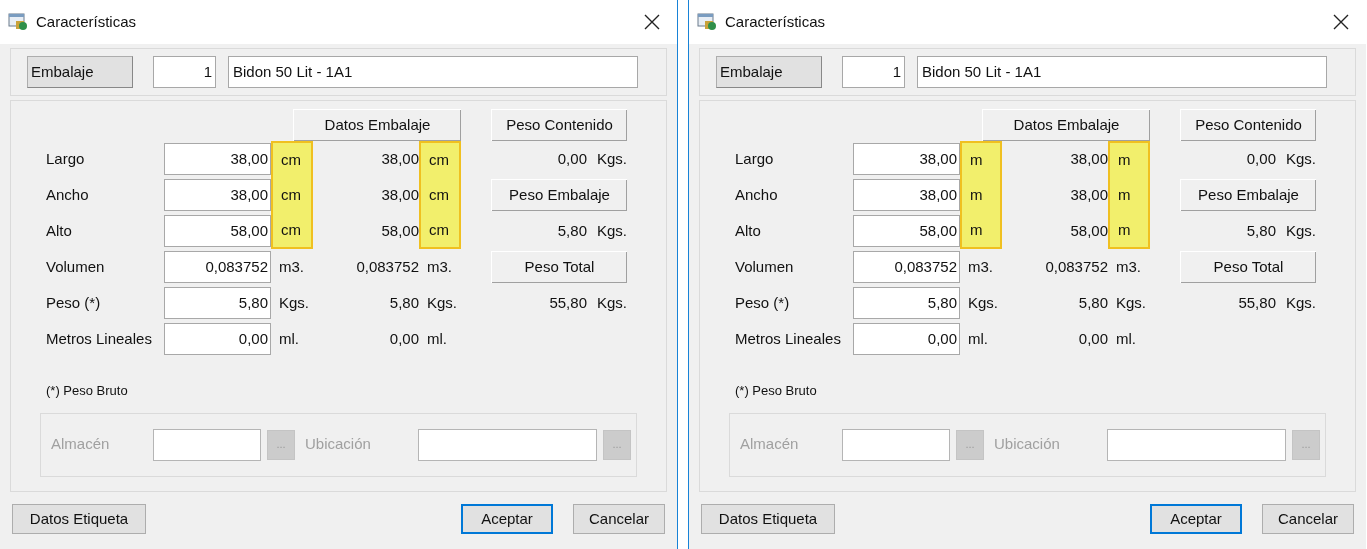  Describe the element at coordinates (1248, 267) in the screenshot. I see `column-header: Peso Total` at that location.